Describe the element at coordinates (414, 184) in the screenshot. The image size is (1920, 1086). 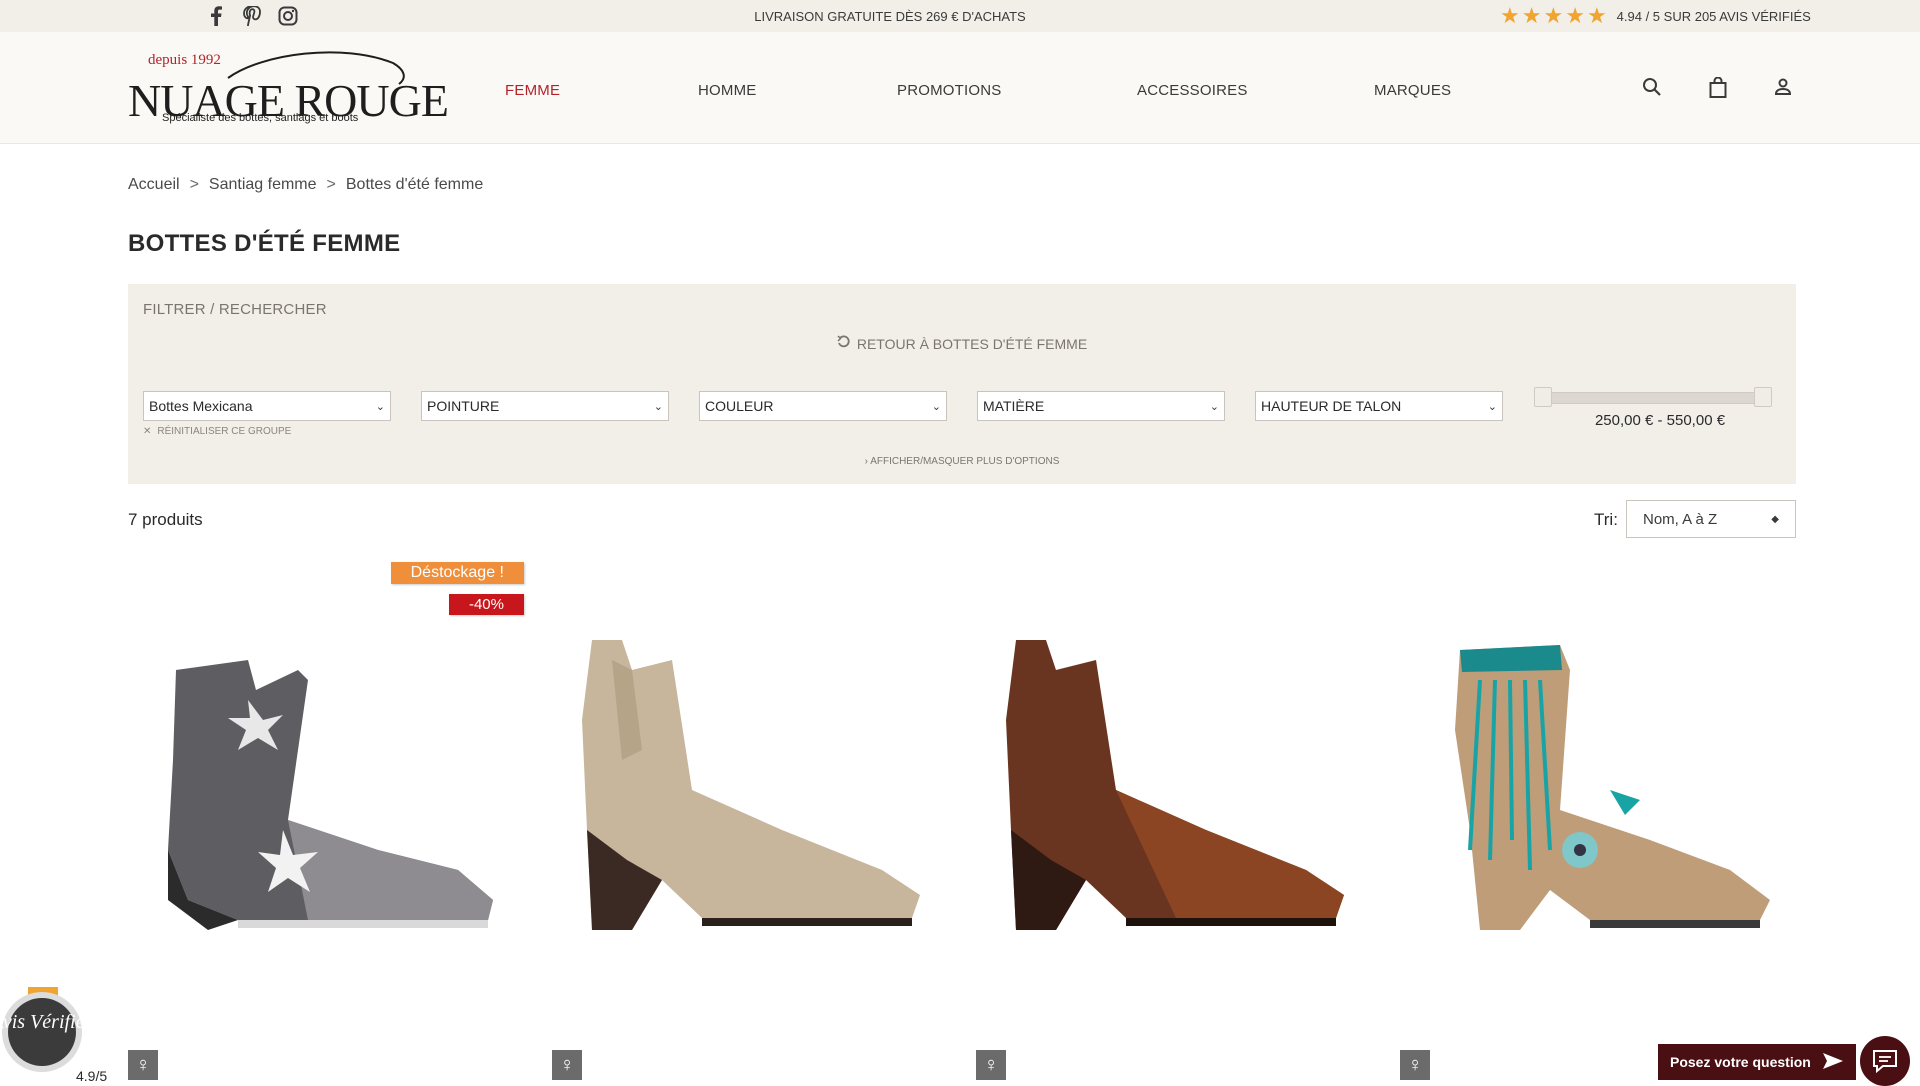
I see `breadcrumb-current: Bottes d'été femme` at that location.